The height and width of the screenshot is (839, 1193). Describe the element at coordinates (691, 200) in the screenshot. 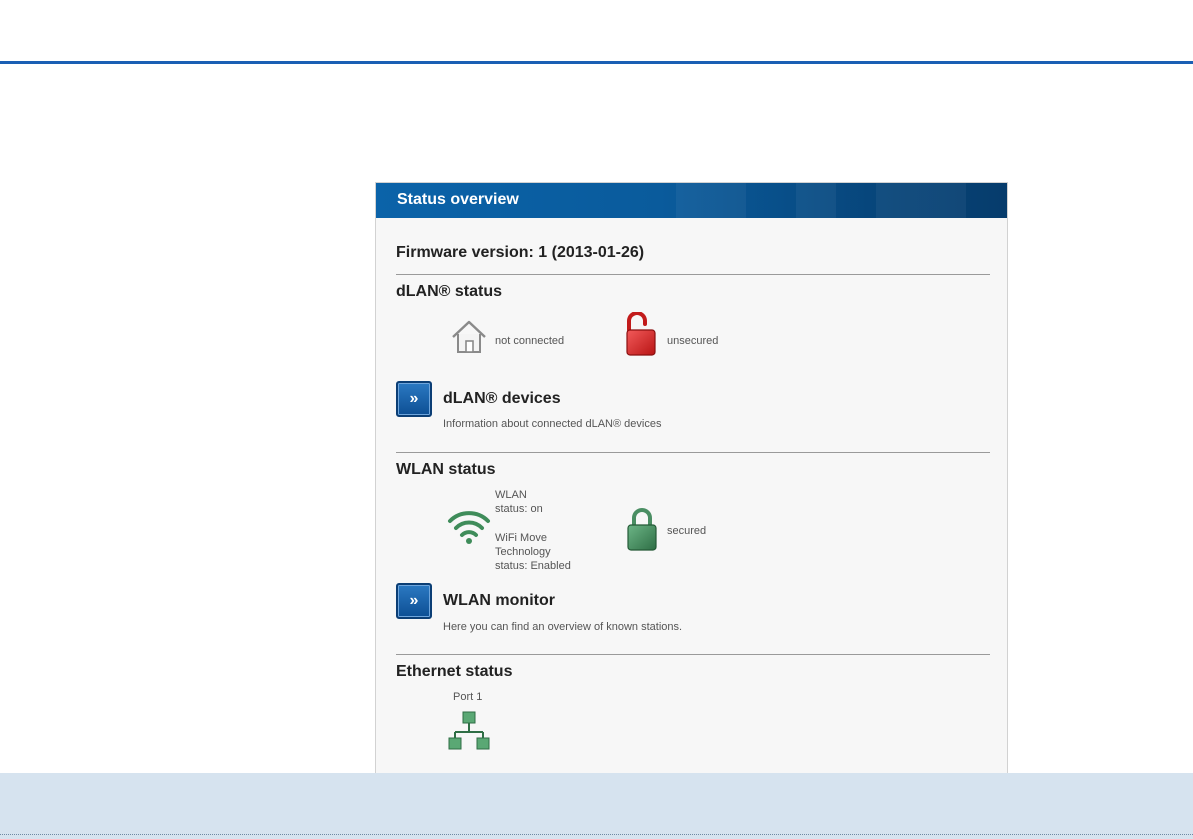

I see `panel-header: Status overview` at that location.